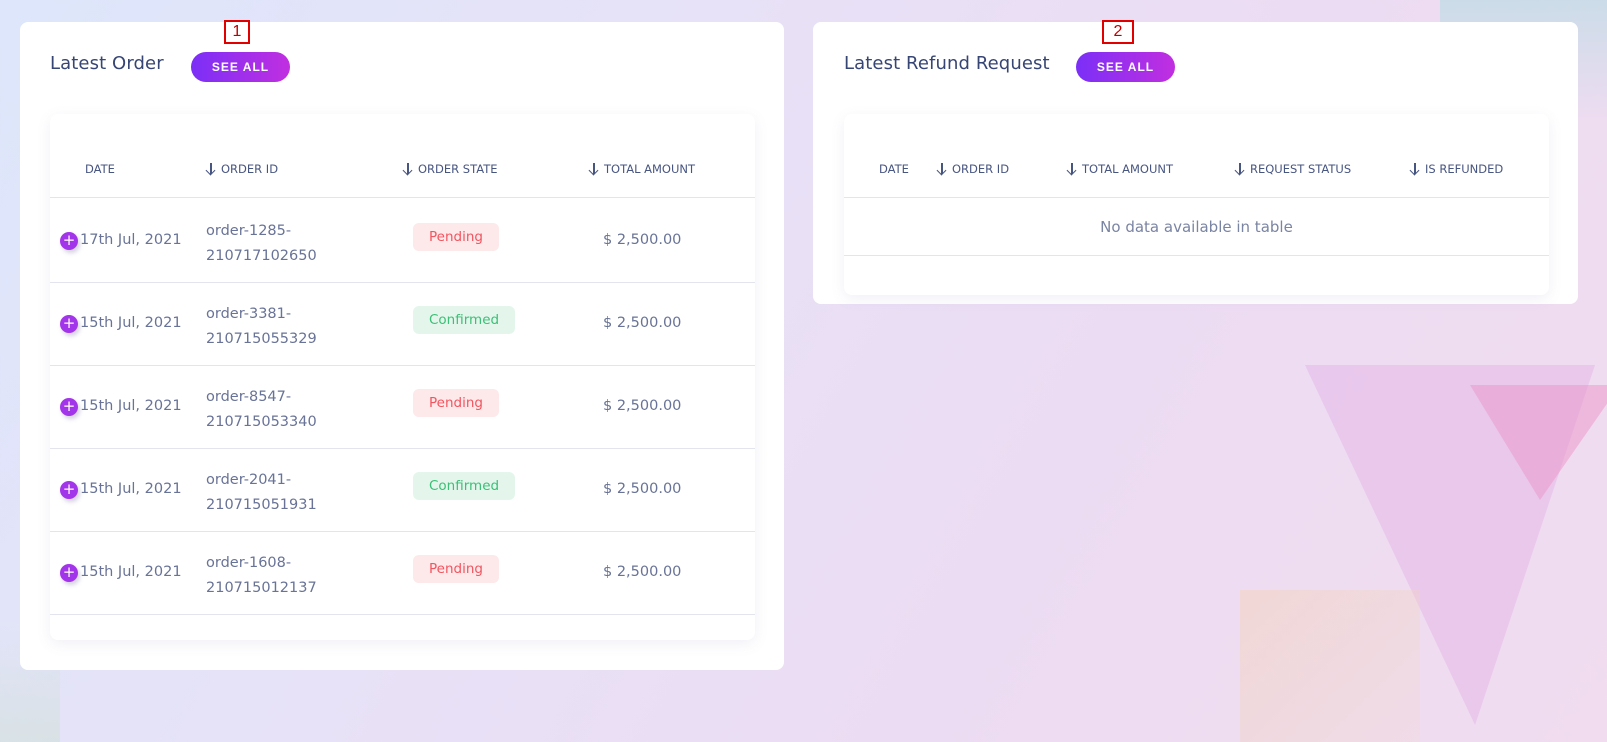 This screenshot has height=742, width=1607. Describe the element at coordinates (107, 63) in the screenshot. I see `latest-order-title: Latest Order` at that location.